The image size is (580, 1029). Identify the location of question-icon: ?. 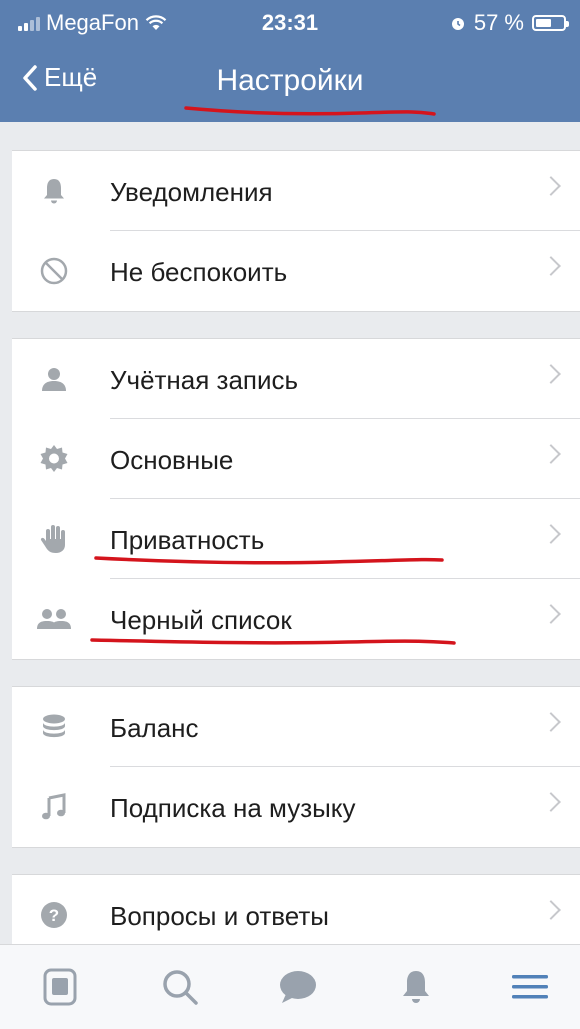
(54, 915).